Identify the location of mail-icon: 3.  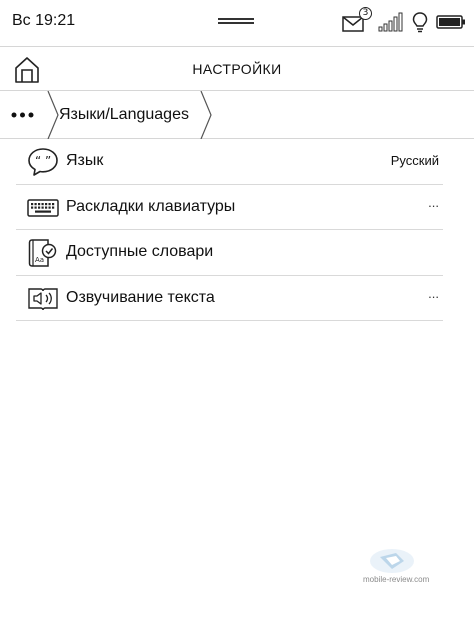
(357, 20).